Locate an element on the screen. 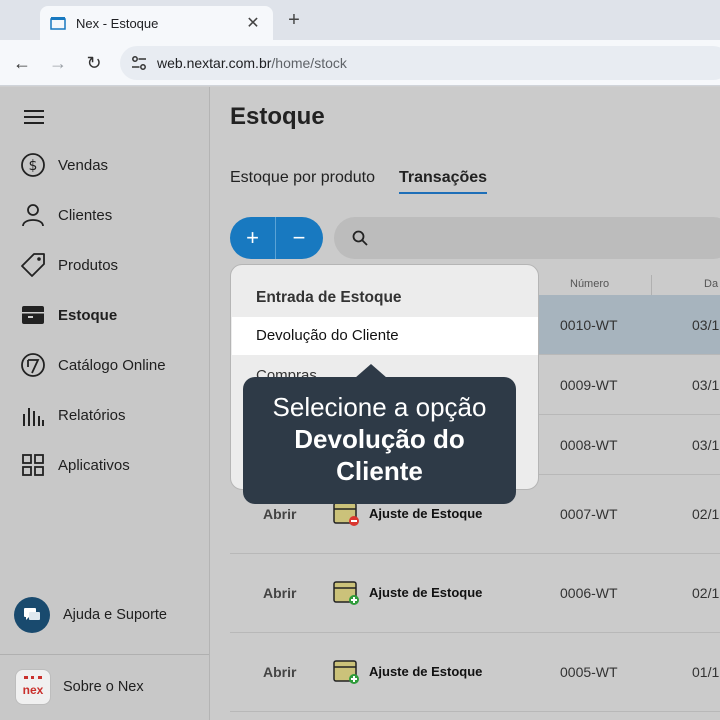 Image resolution: width=720 pixels, height=720 pixels. sidebar-item-aplicativos: Aplicativos is located at coordinates (112, 465).